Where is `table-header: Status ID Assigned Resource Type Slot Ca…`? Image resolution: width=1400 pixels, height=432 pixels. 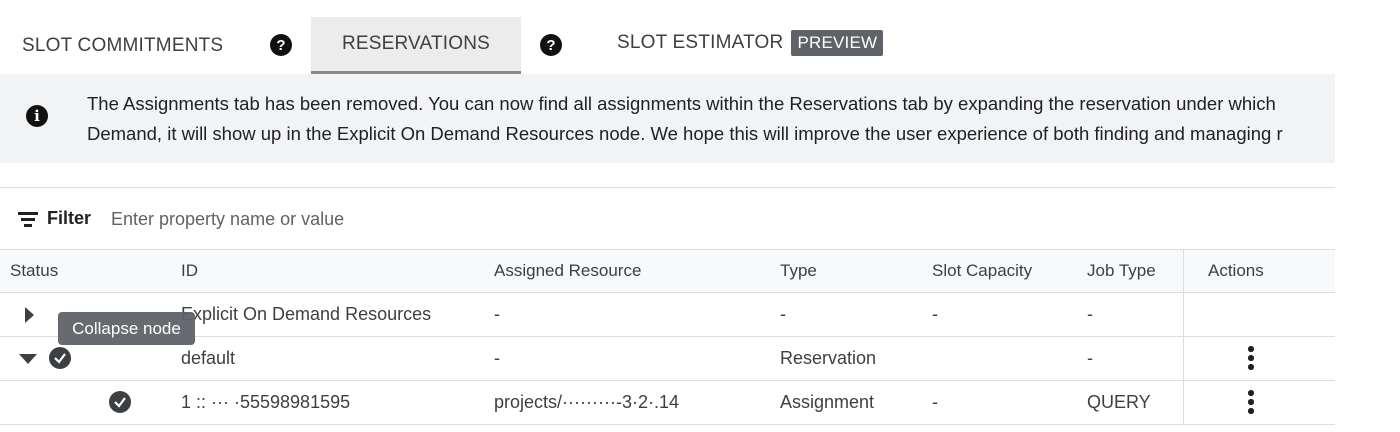
table-header: Status ID Assigned Resource Type Slot Ca… is located at coordinates (667, 271).